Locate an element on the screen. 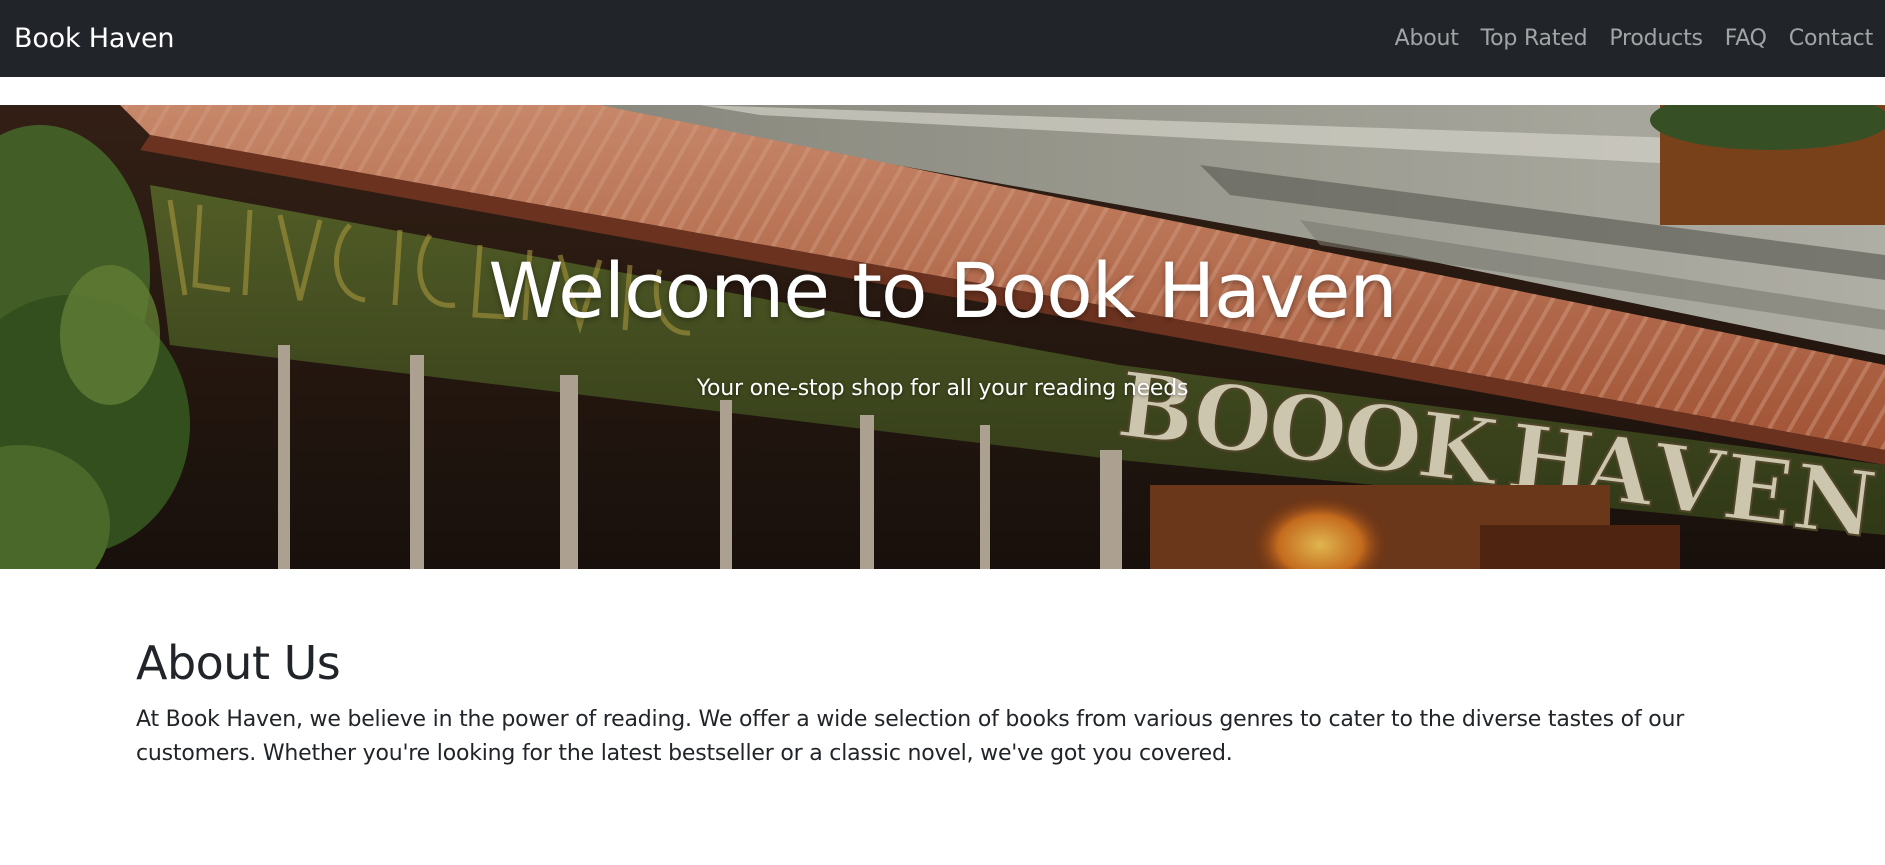  about-heading: About Us is located at coordinates (238, 663).